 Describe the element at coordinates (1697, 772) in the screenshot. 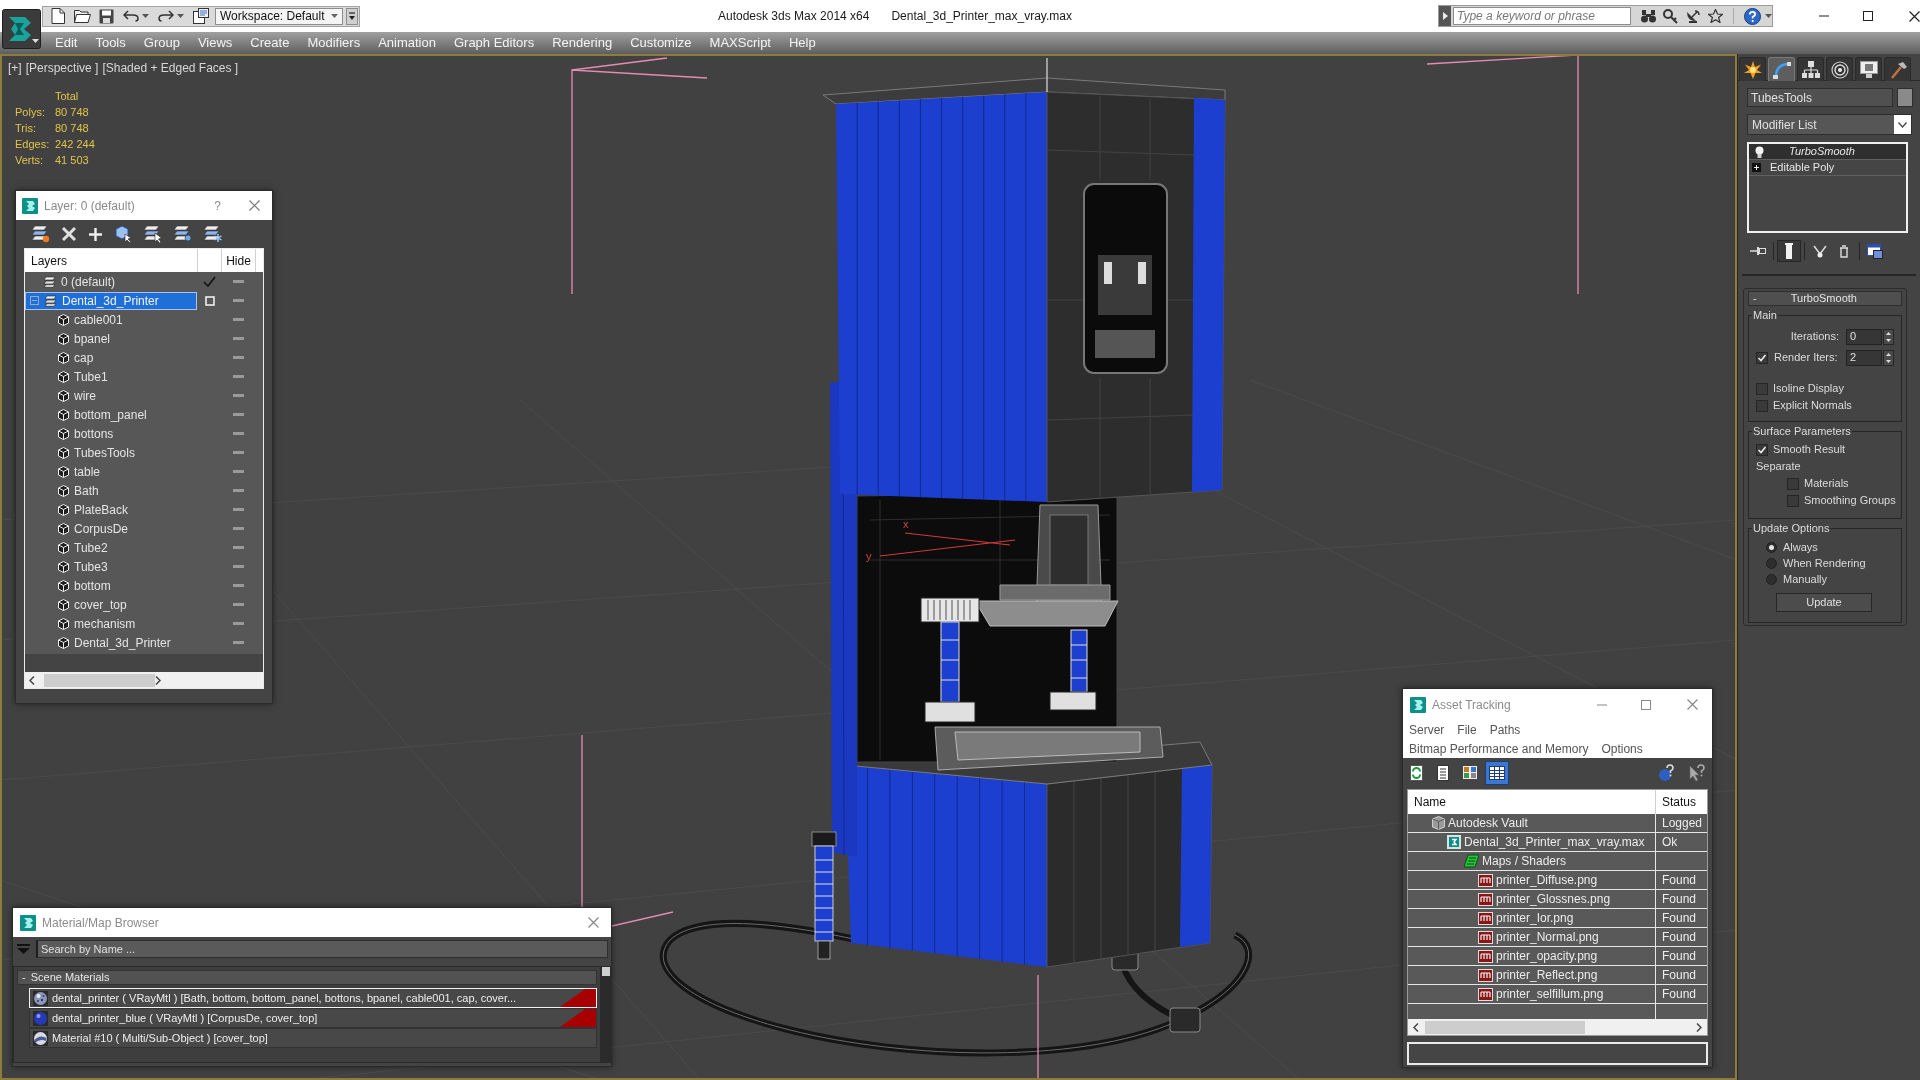

I see `help-cursor-icon` at that location.